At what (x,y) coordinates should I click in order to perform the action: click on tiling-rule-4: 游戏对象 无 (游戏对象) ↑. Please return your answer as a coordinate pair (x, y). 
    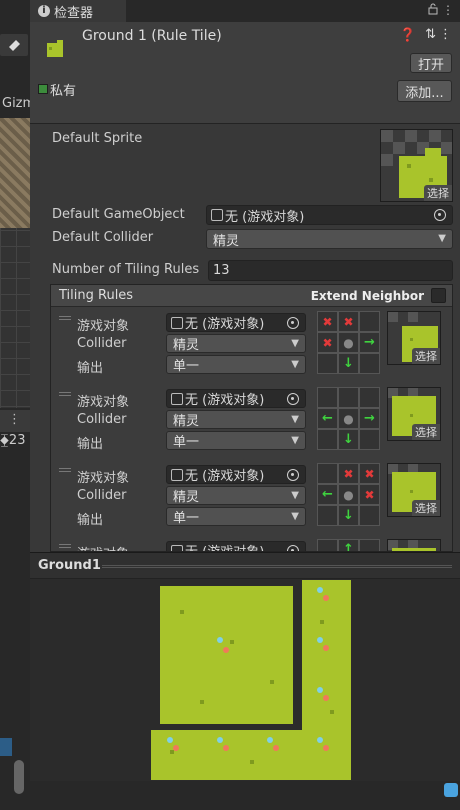
    Looking at the image, I should click on (251, 544).